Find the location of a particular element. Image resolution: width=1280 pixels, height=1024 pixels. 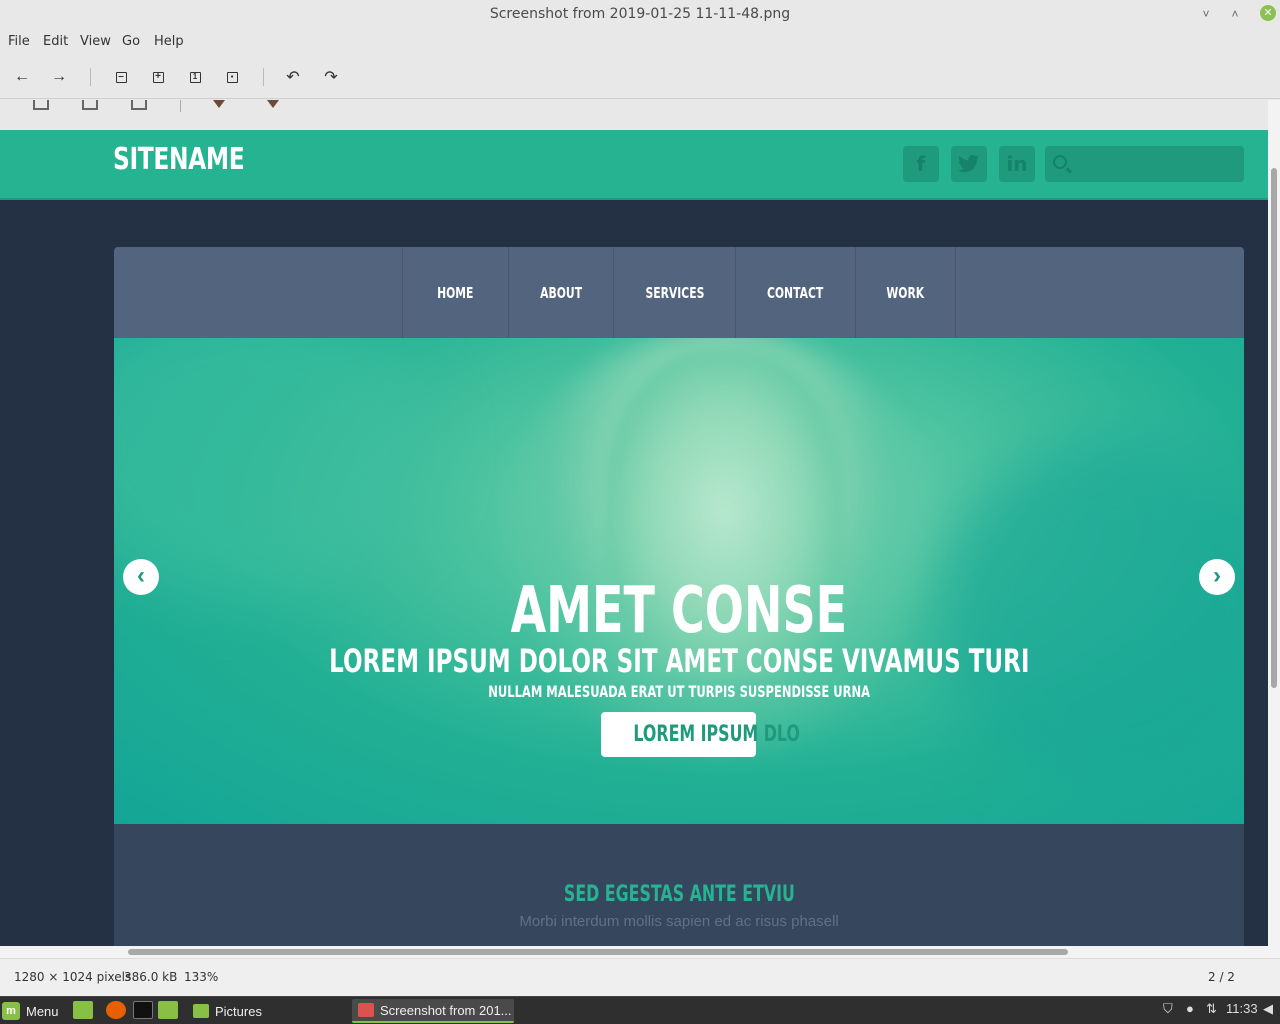

best-fit-icon is located at coordinates (232, 77).